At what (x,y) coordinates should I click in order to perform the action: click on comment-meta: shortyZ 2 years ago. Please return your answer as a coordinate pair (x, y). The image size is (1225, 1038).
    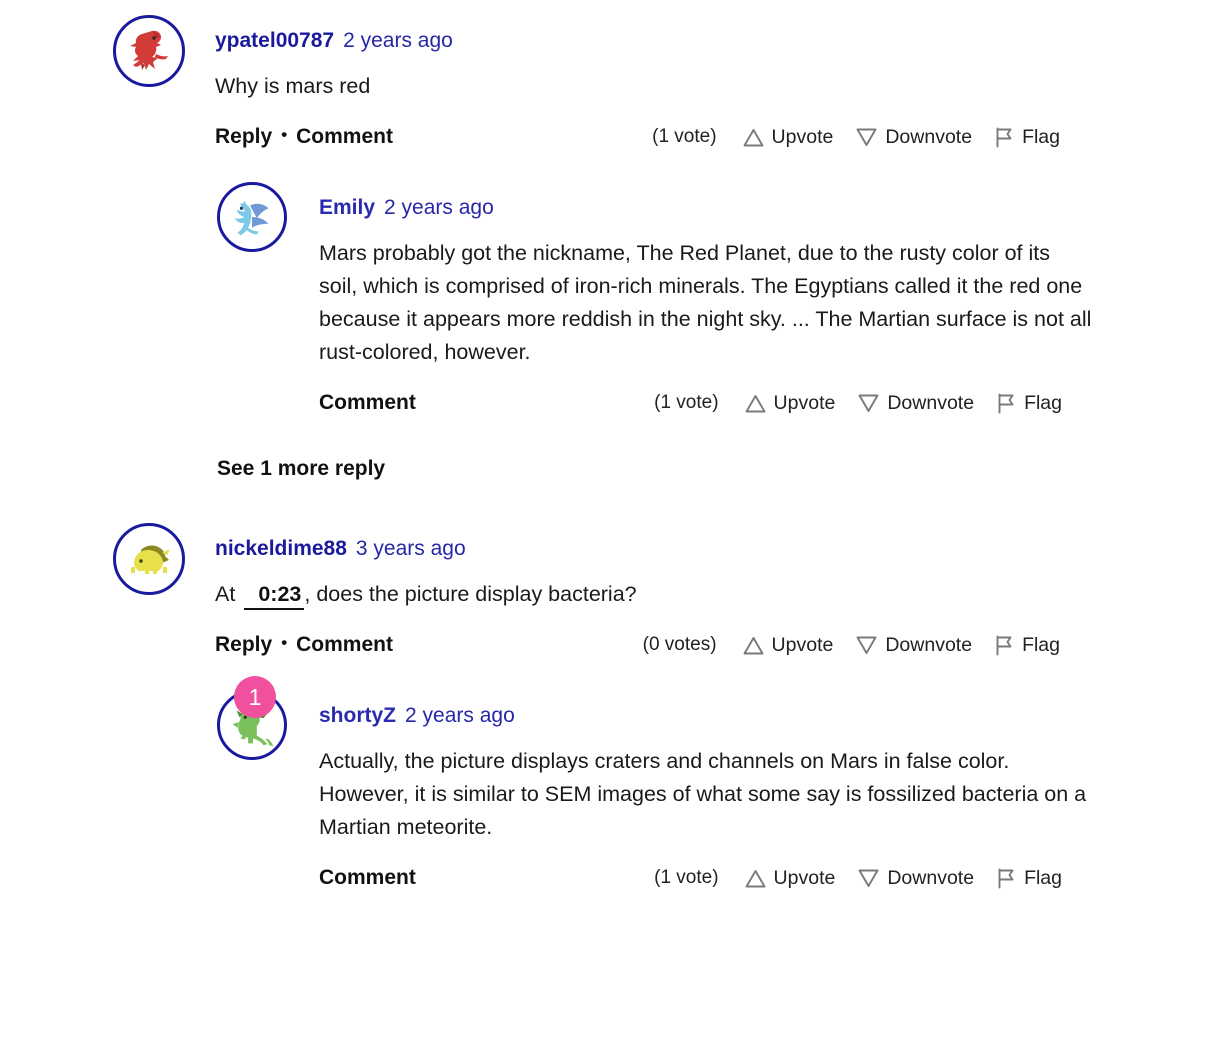
    Looking at the image, I should click on (772, 707).